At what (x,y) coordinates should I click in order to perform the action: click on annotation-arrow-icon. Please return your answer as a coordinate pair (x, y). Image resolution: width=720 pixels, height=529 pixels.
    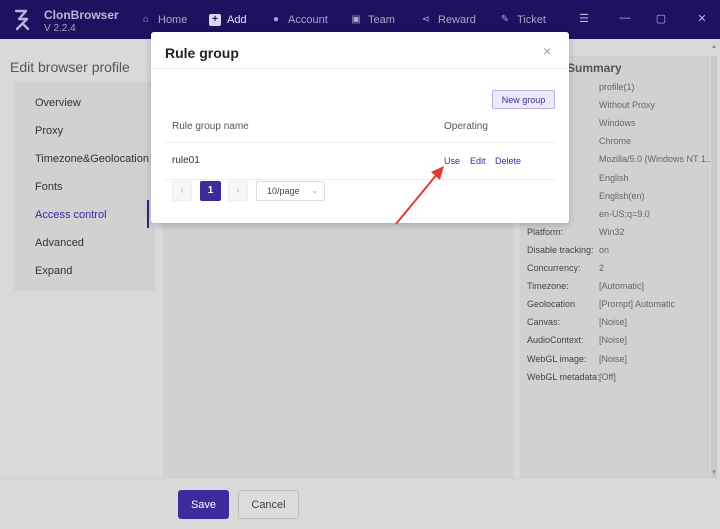
    Looking at the image, I should click on (419, 195).